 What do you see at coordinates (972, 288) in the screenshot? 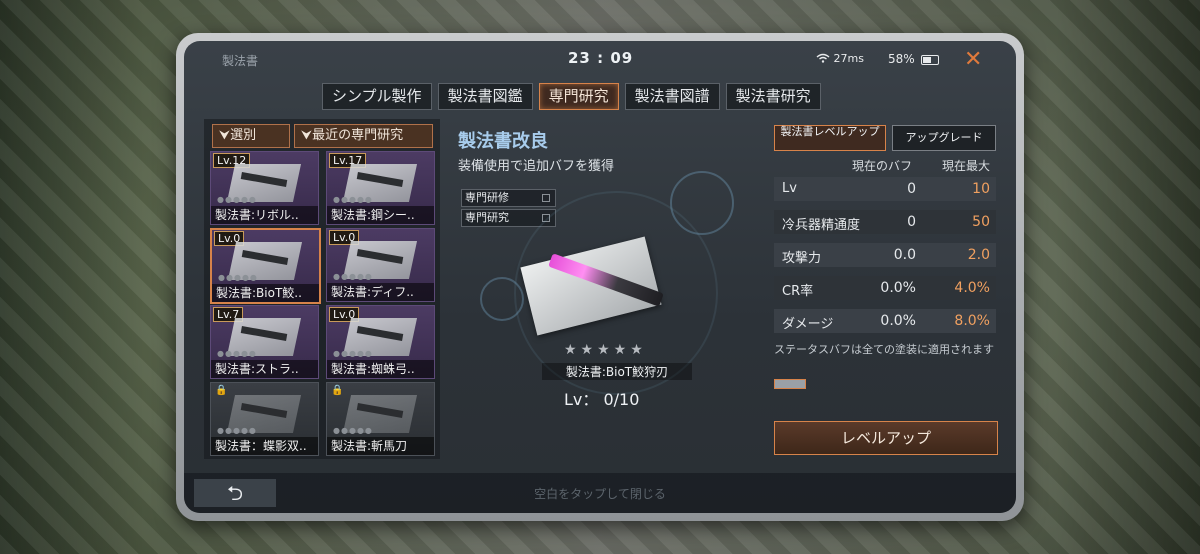
I see `stat-max: 4.0%` at bounding box center [972, 288].